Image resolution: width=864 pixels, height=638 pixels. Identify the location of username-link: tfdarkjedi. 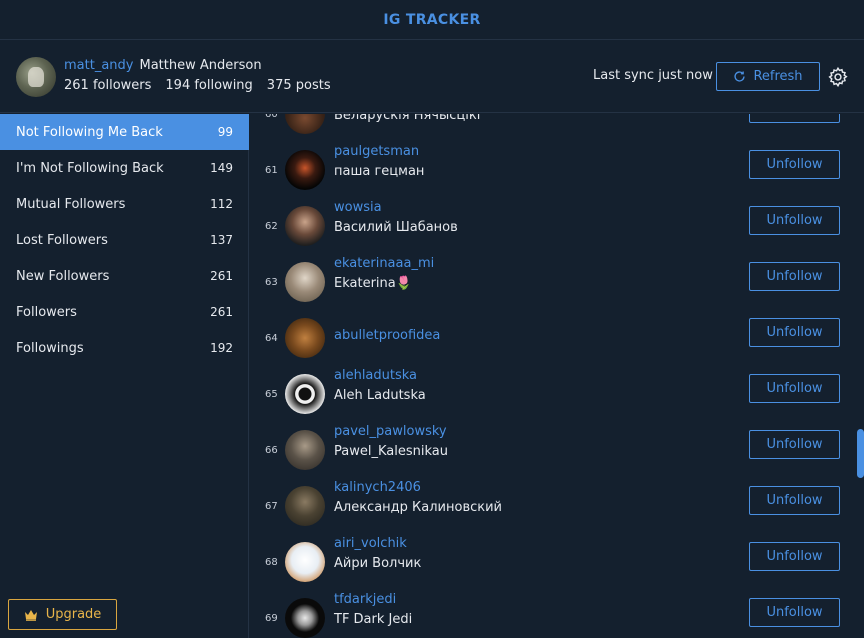
(365, 599).